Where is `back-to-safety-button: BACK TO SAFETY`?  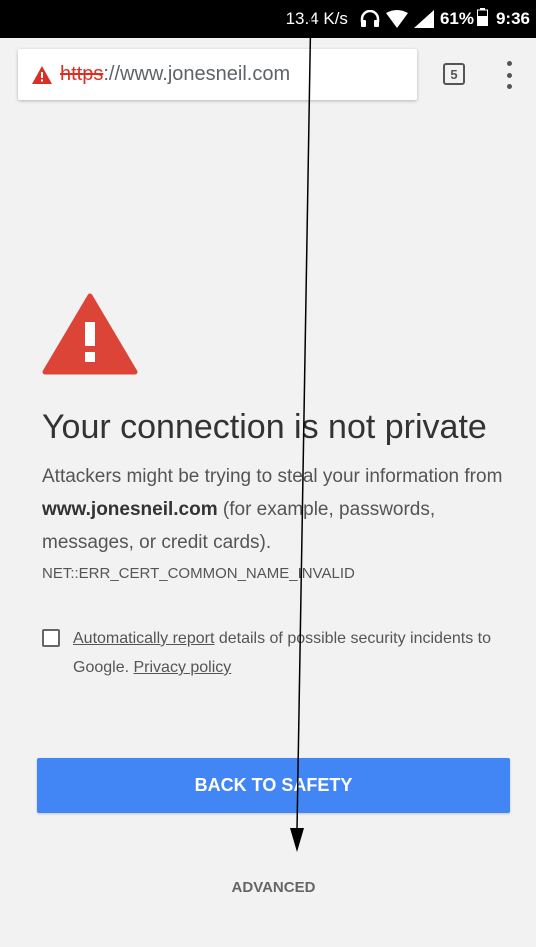 back-to-safety-button: BACK TO SAFETY is located at coordinates (273, 785).